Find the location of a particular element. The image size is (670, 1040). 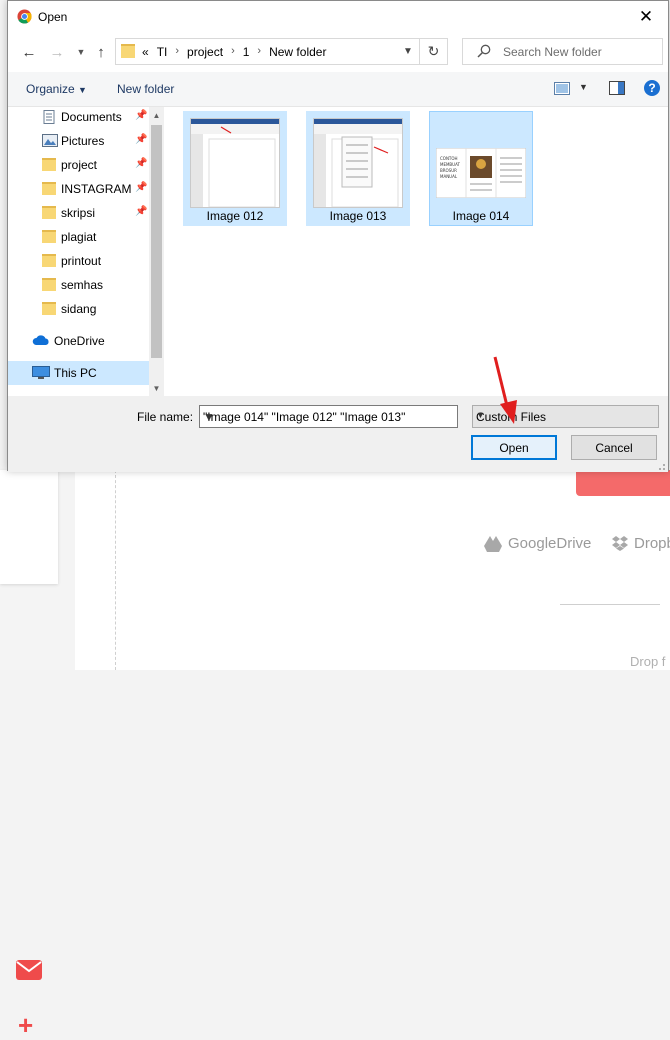

background-sidebar: + is located at coordinates (29, 754).